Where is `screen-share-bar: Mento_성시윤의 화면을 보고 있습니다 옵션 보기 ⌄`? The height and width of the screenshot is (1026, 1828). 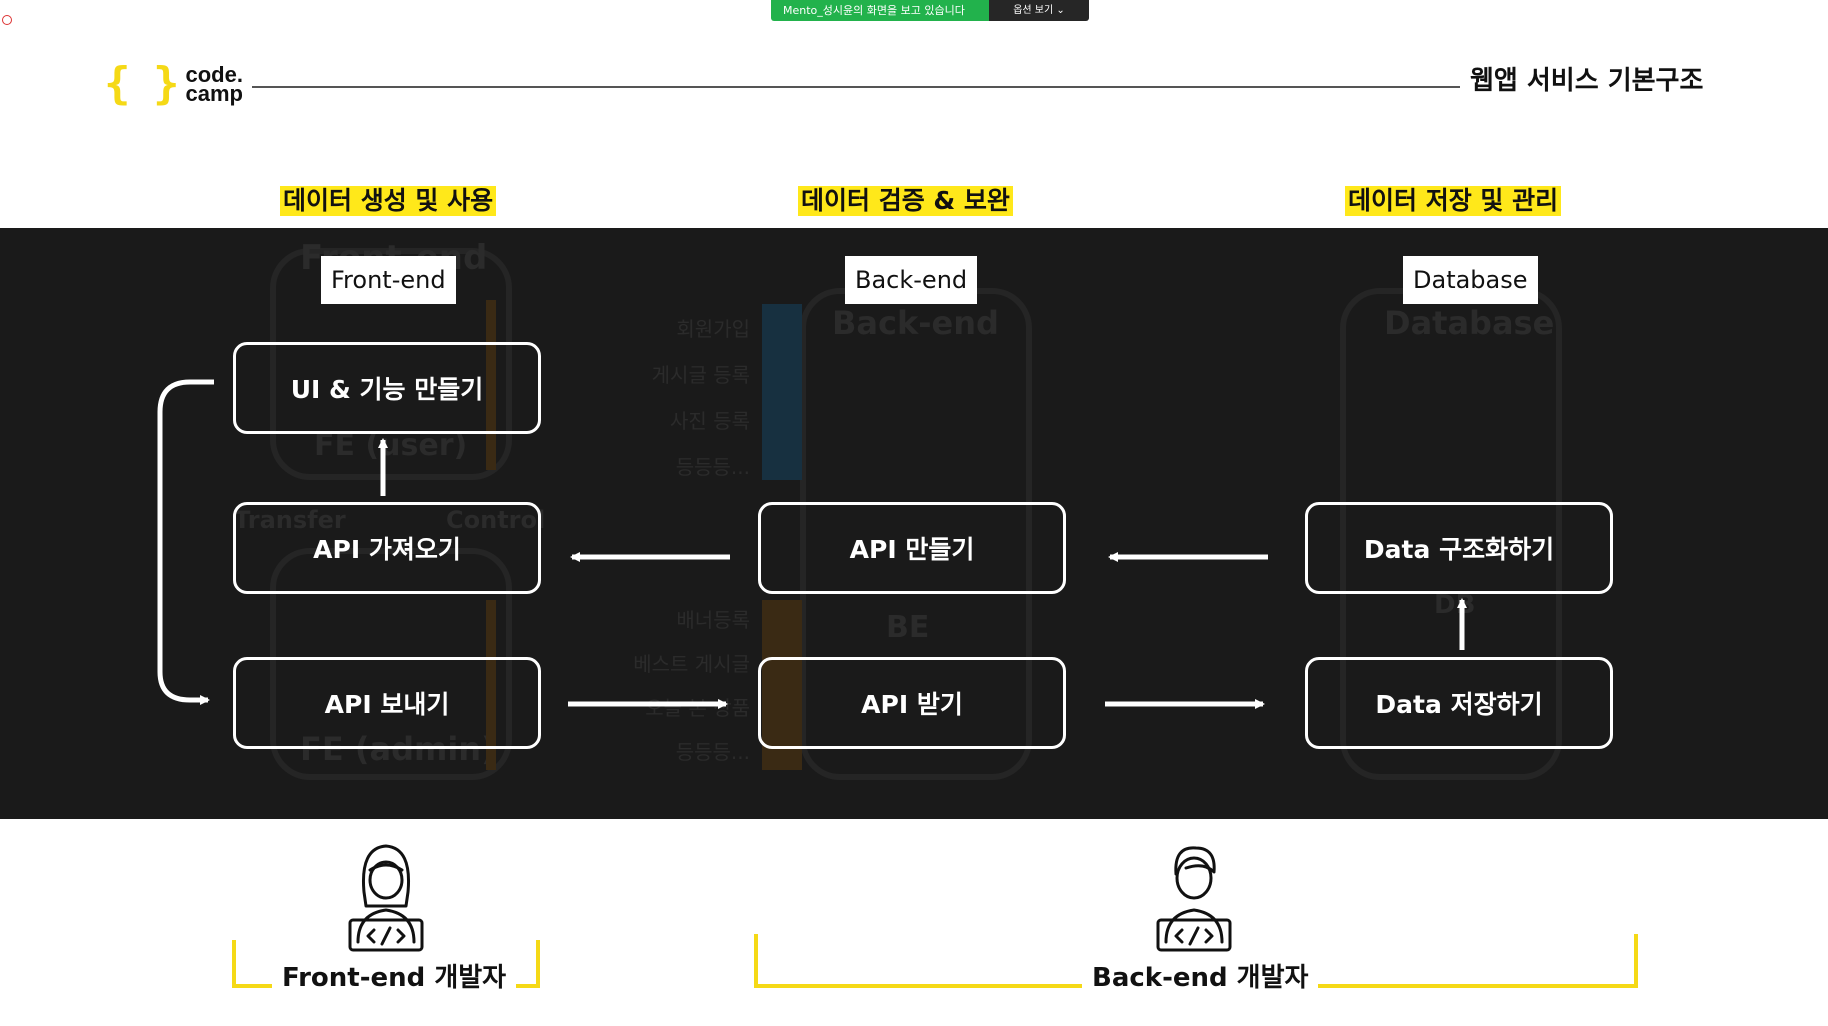 screen-share-bar: Mento_성시윤의 화면을 보고 있습니다 옵션 보기 ⌄ is located at coordinates (930, 10).